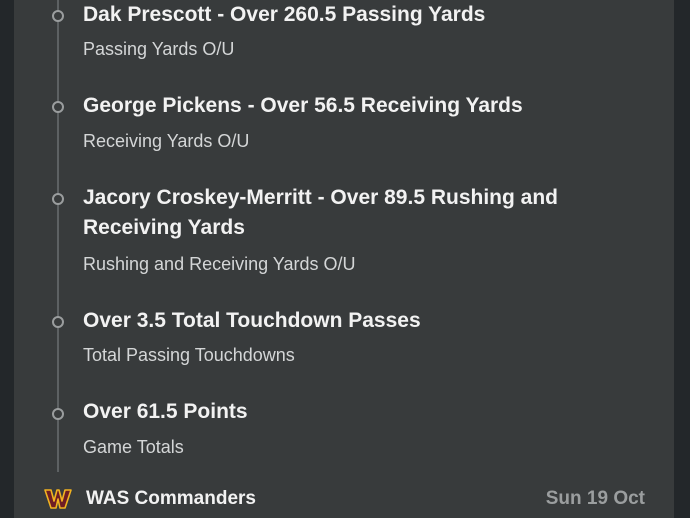  What do you see at coordinates (58, 499) in the screenshot?
I see `team-logo-icon` at bounding box center [58, 499].